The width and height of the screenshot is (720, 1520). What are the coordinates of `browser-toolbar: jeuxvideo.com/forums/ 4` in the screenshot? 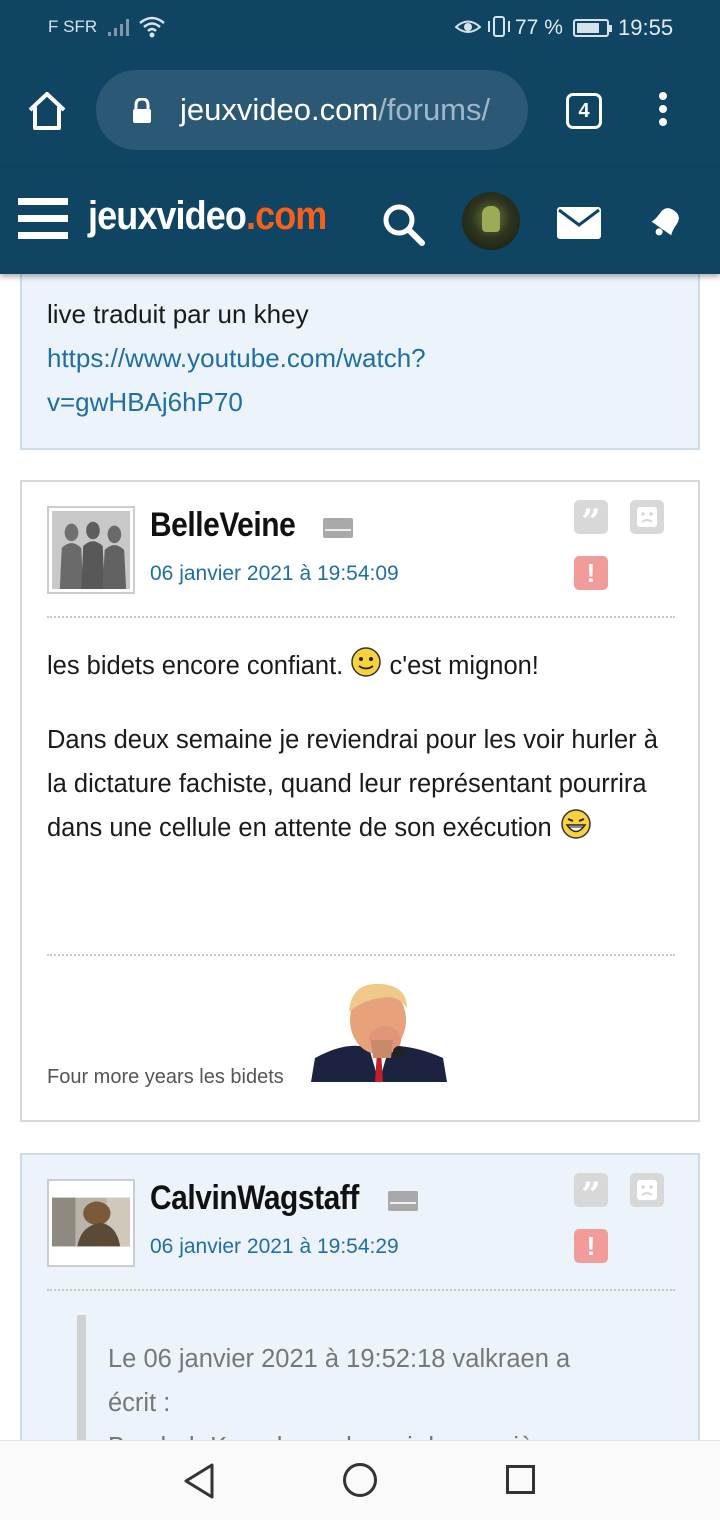 It's located at (360, 112).